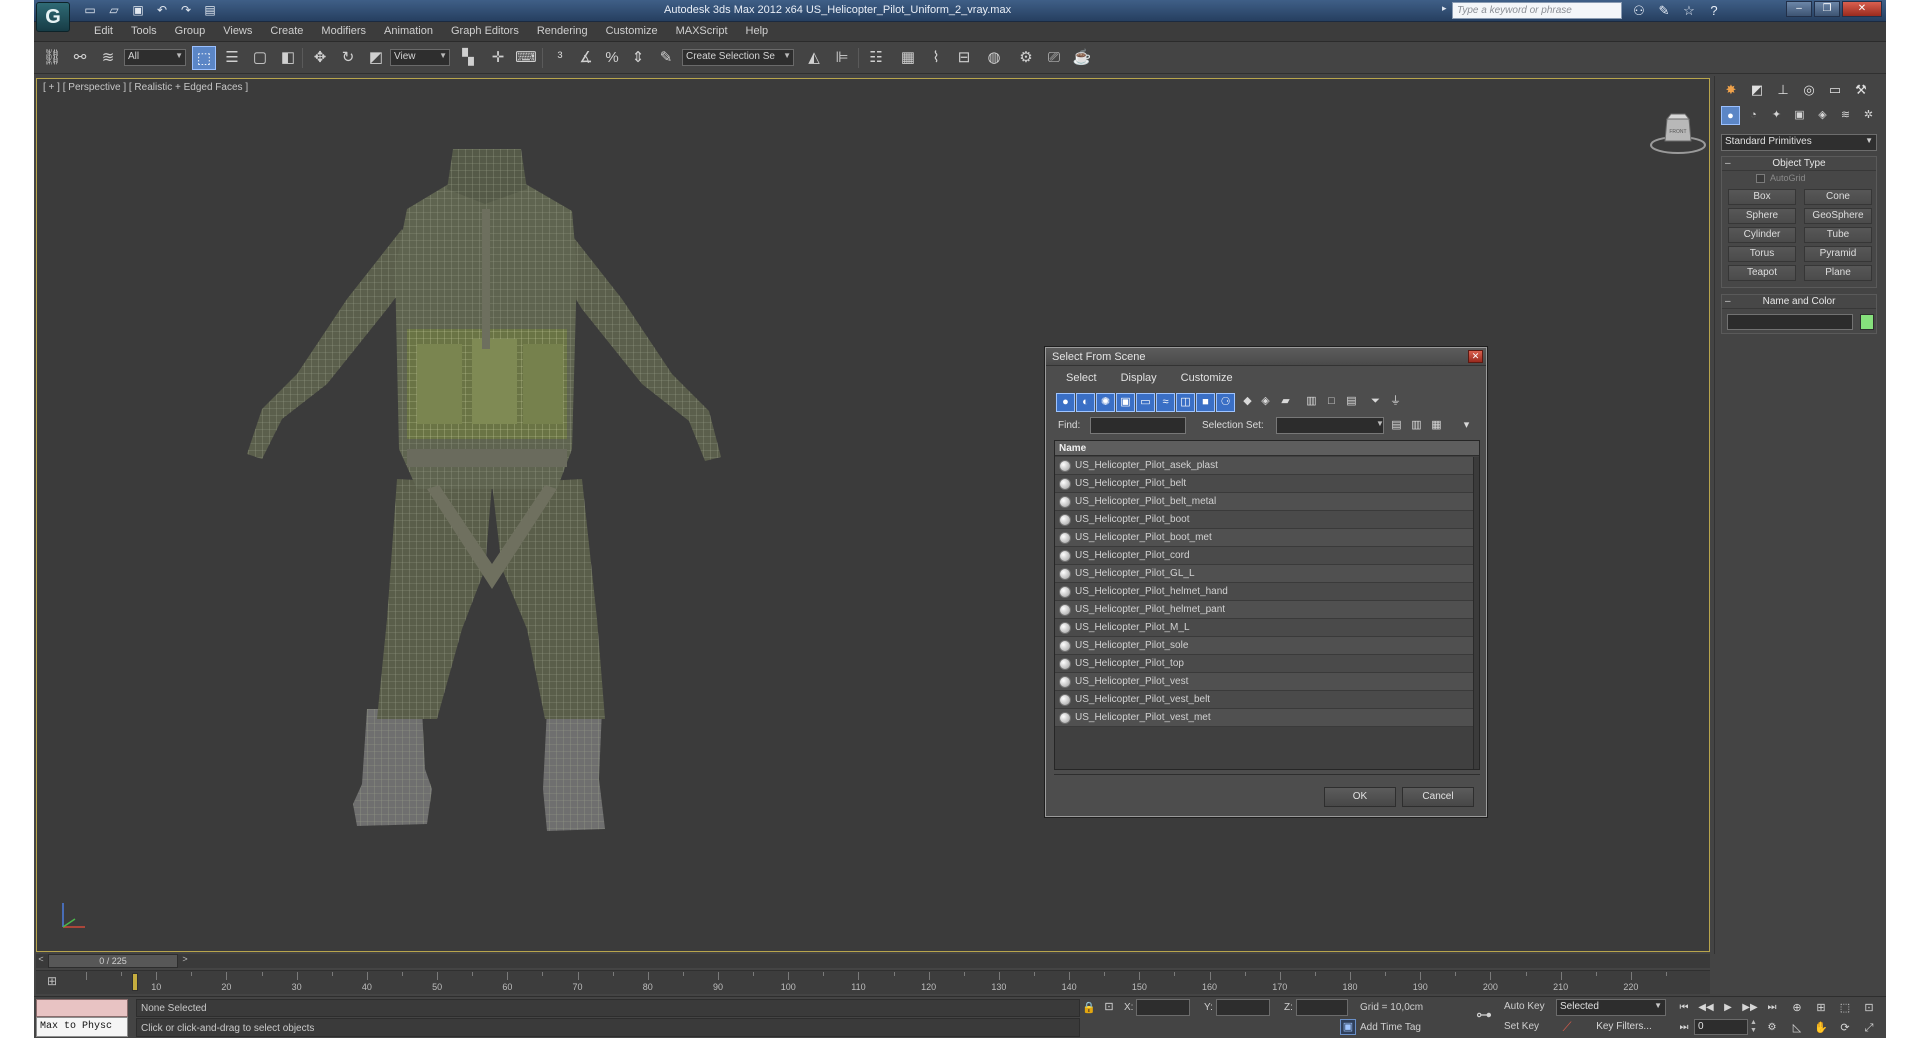 The height and width of the screenshot is (1038, 1920). What do you see at coordinates (1684, 1027) in the screenshot?
I see `key-mode-icon: ⏭` at bounding box center [1684, 1027].